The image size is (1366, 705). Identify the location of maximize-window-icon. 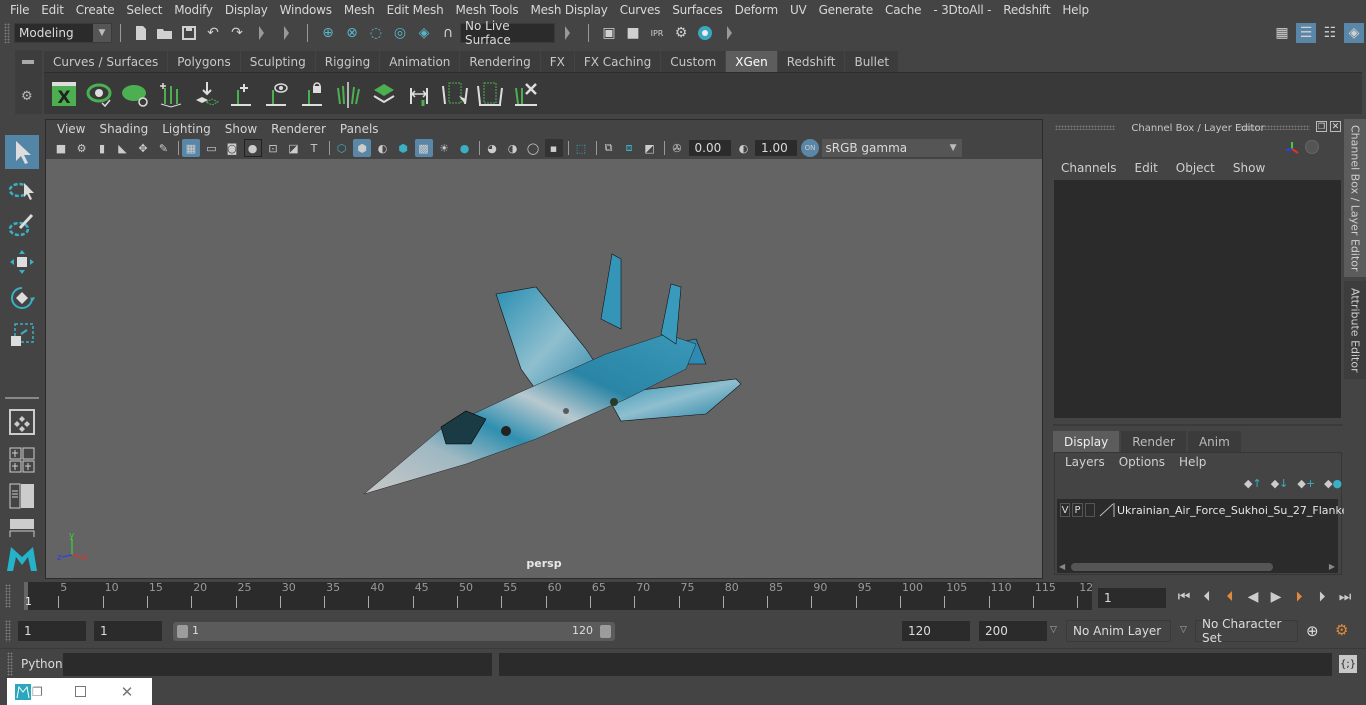
(80, 691).